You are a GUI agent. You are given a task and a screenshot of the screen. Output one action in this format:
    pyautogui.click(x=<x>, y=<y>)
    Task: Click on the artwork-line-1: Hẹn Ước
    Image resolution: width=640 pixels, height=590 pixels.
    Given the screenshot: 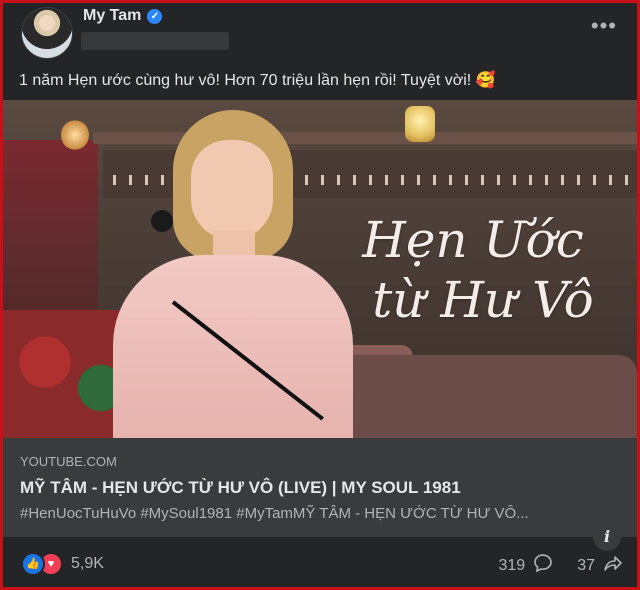 What is the action you would take?
    pyautogui.click(x=473, y=240)
    